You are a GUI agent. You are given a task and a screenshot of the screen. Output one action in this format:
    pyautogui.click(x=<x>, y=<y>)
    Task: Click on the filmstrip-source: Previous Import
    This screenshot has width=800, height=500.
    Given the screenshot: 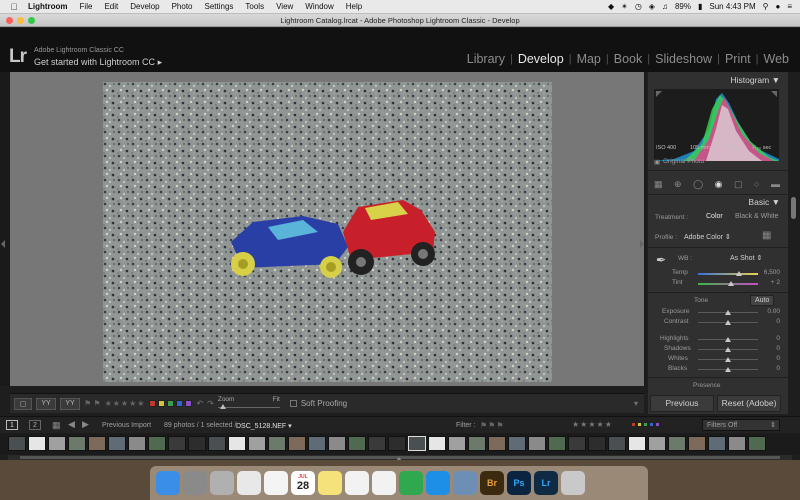 What is the action you would take?
    pyautogui.click(x=126, y=425)
    